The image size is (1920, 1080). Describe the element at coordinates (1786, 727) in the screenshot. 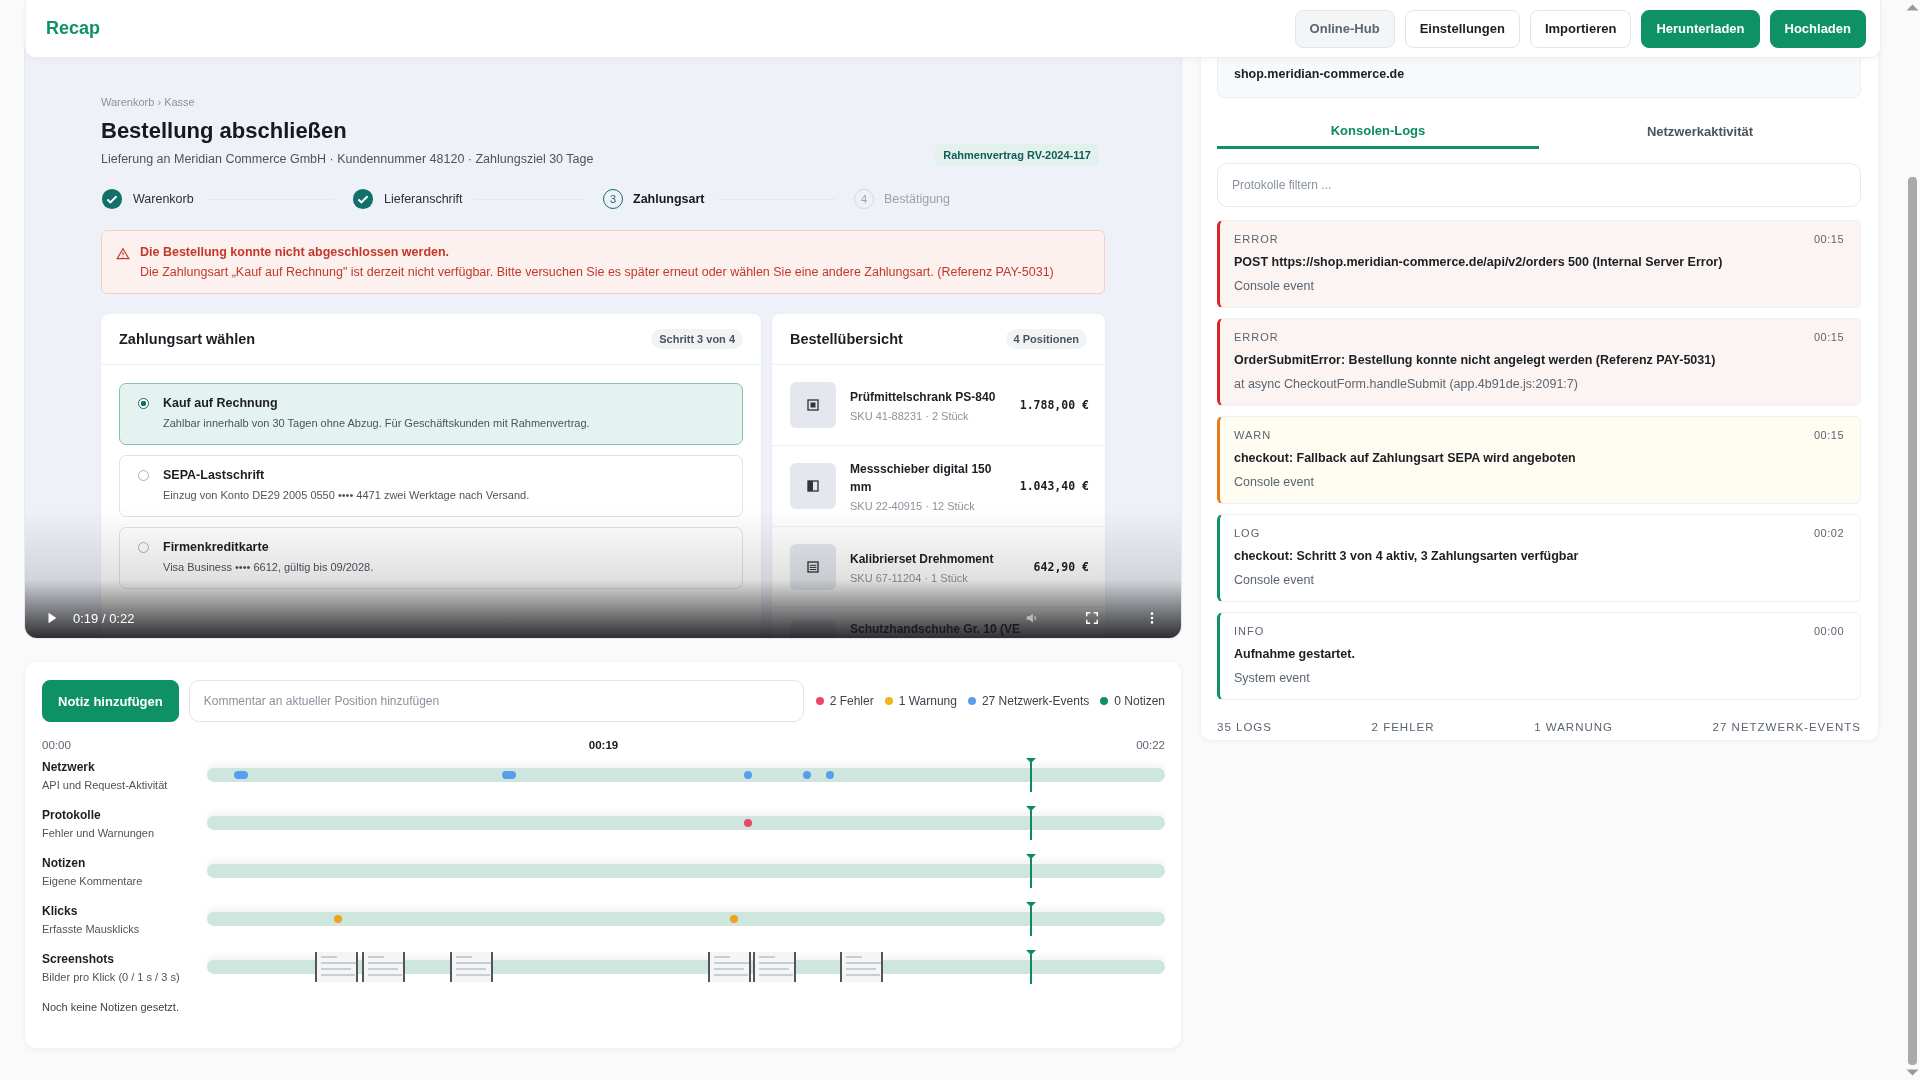

I see `log-count: 27 NETZWERK-EVENTS` at that location.